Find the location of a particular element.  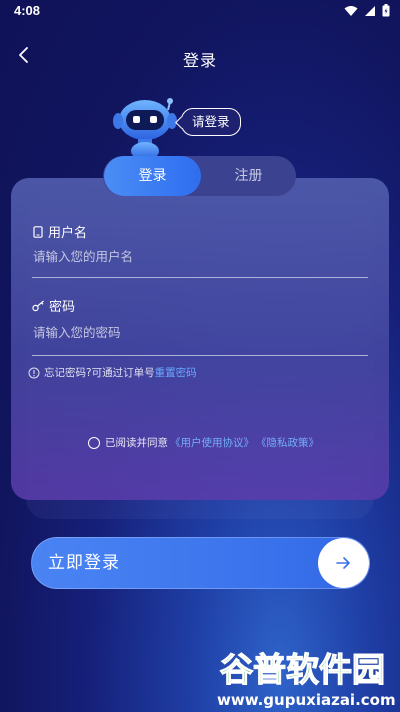

privacy-policy-link: 《隐私政策》 is located at coordinates (287, 442).